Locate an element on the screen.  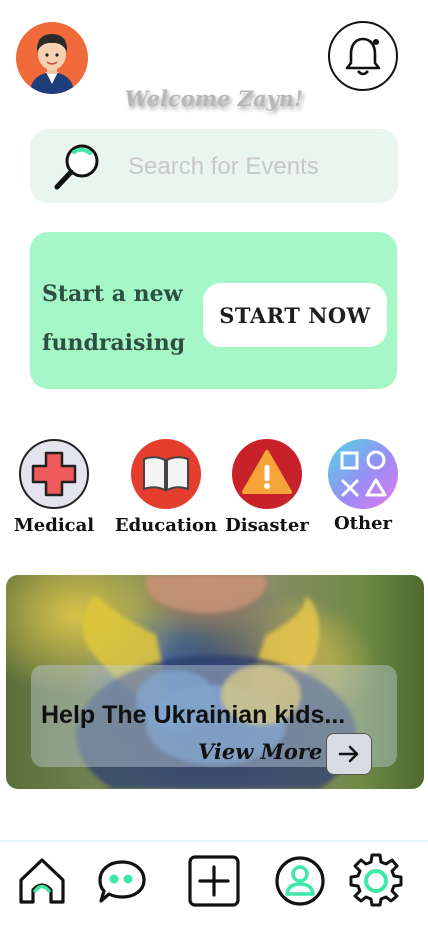
category-other: Other is located at coordinates (363, 486).